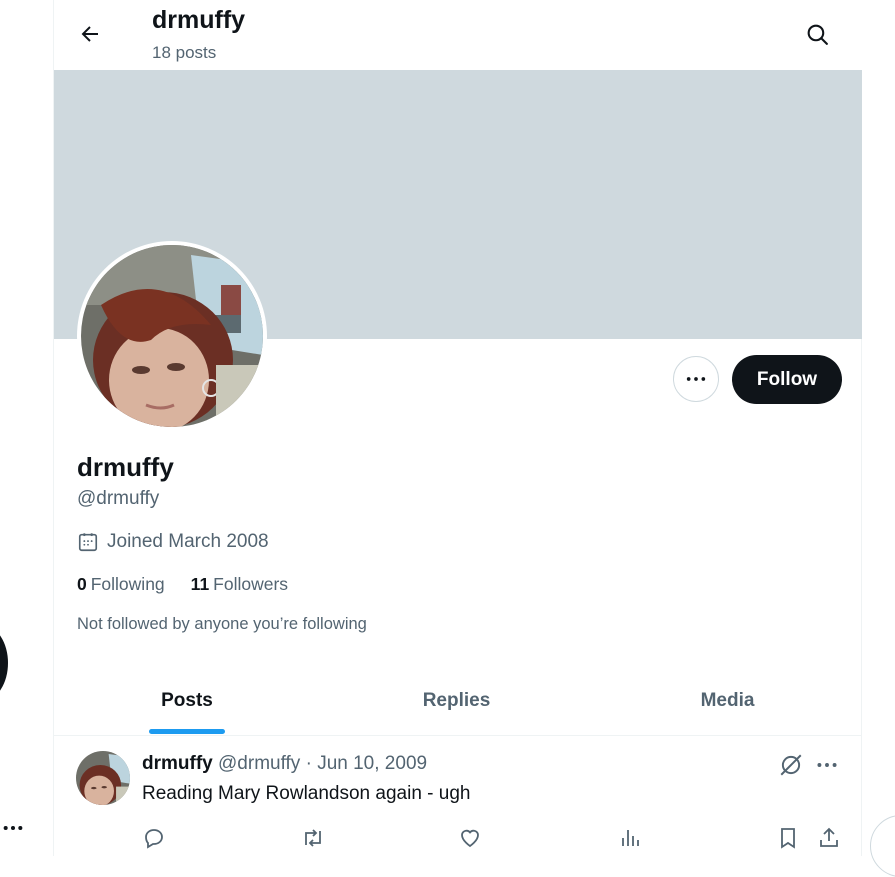  I want to click on followers-label: Followers, so click(251, 584).